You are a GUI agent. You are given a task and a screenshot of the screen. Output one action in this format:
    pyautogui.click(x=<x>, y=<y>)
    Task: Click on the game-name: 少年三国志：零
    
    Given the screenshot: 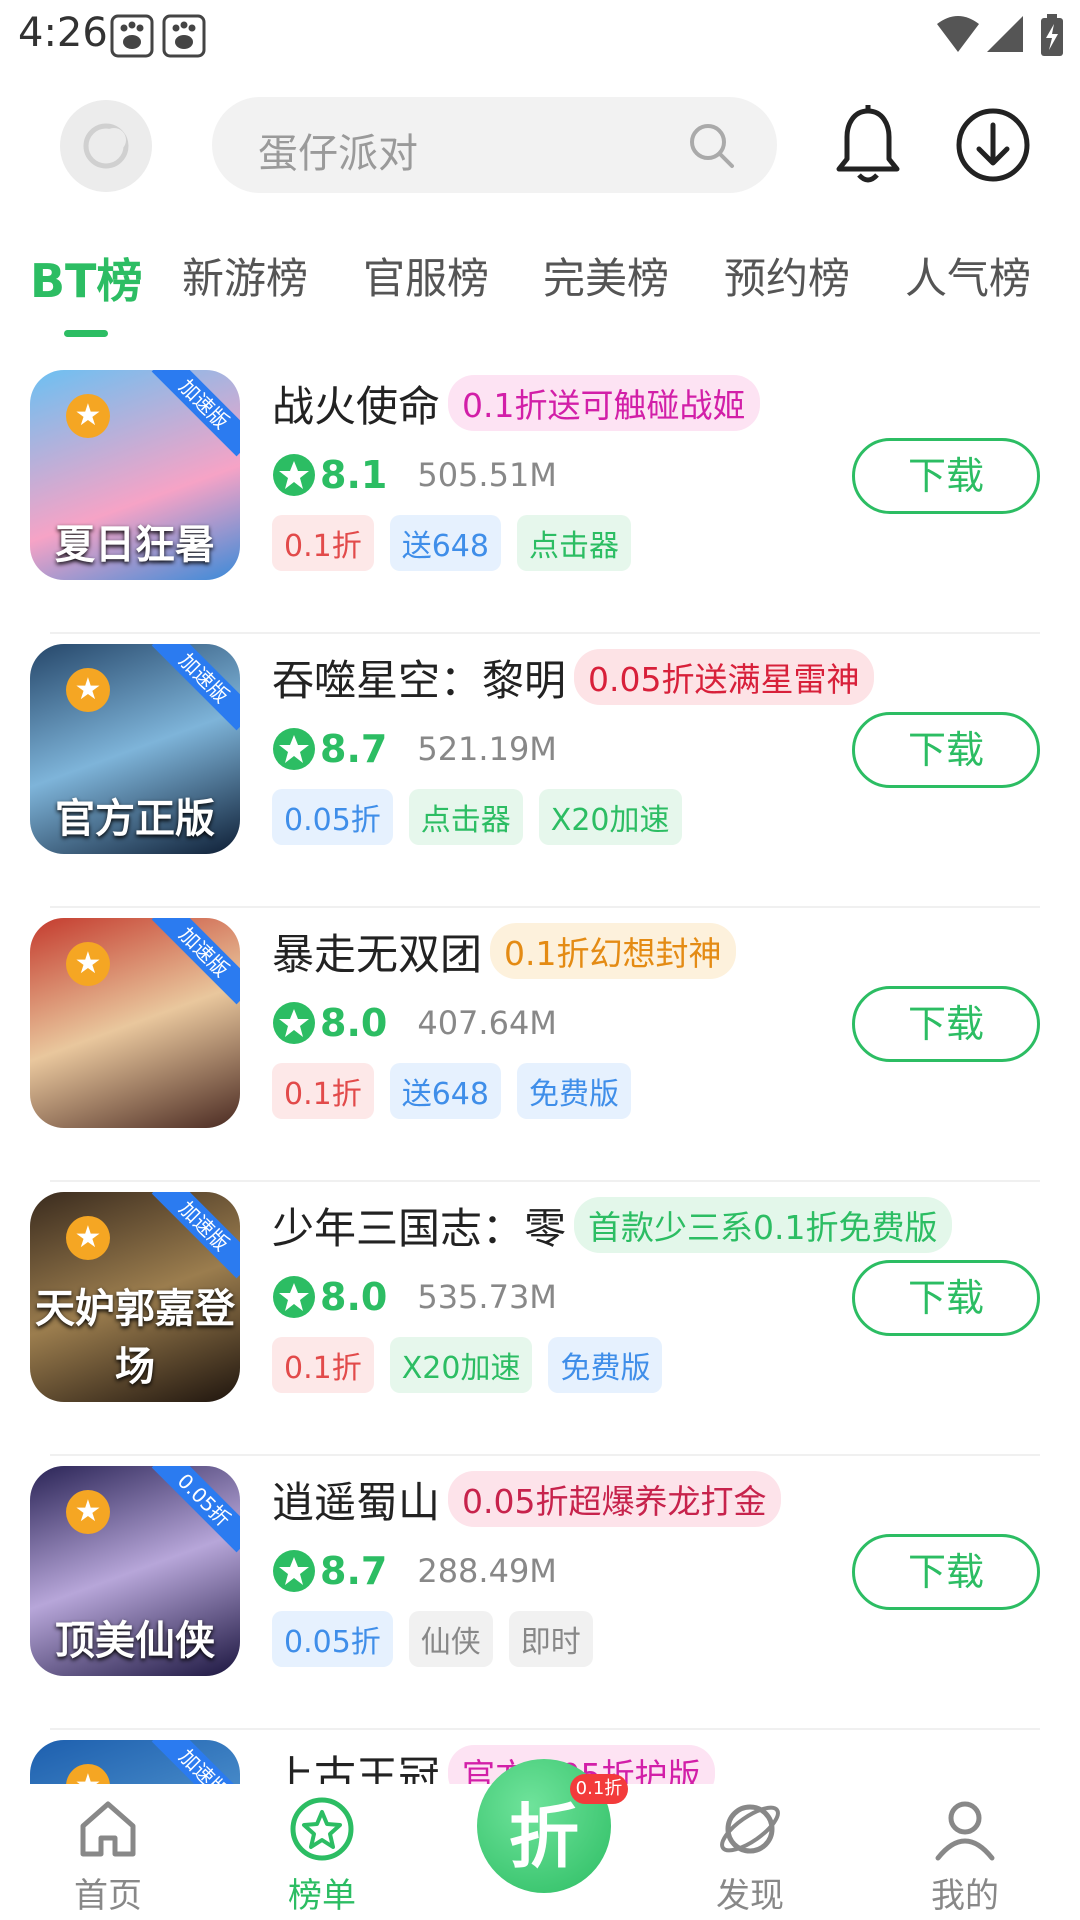 What is the action you would take?
    pyautogui.click(x=419, y=1225)
    